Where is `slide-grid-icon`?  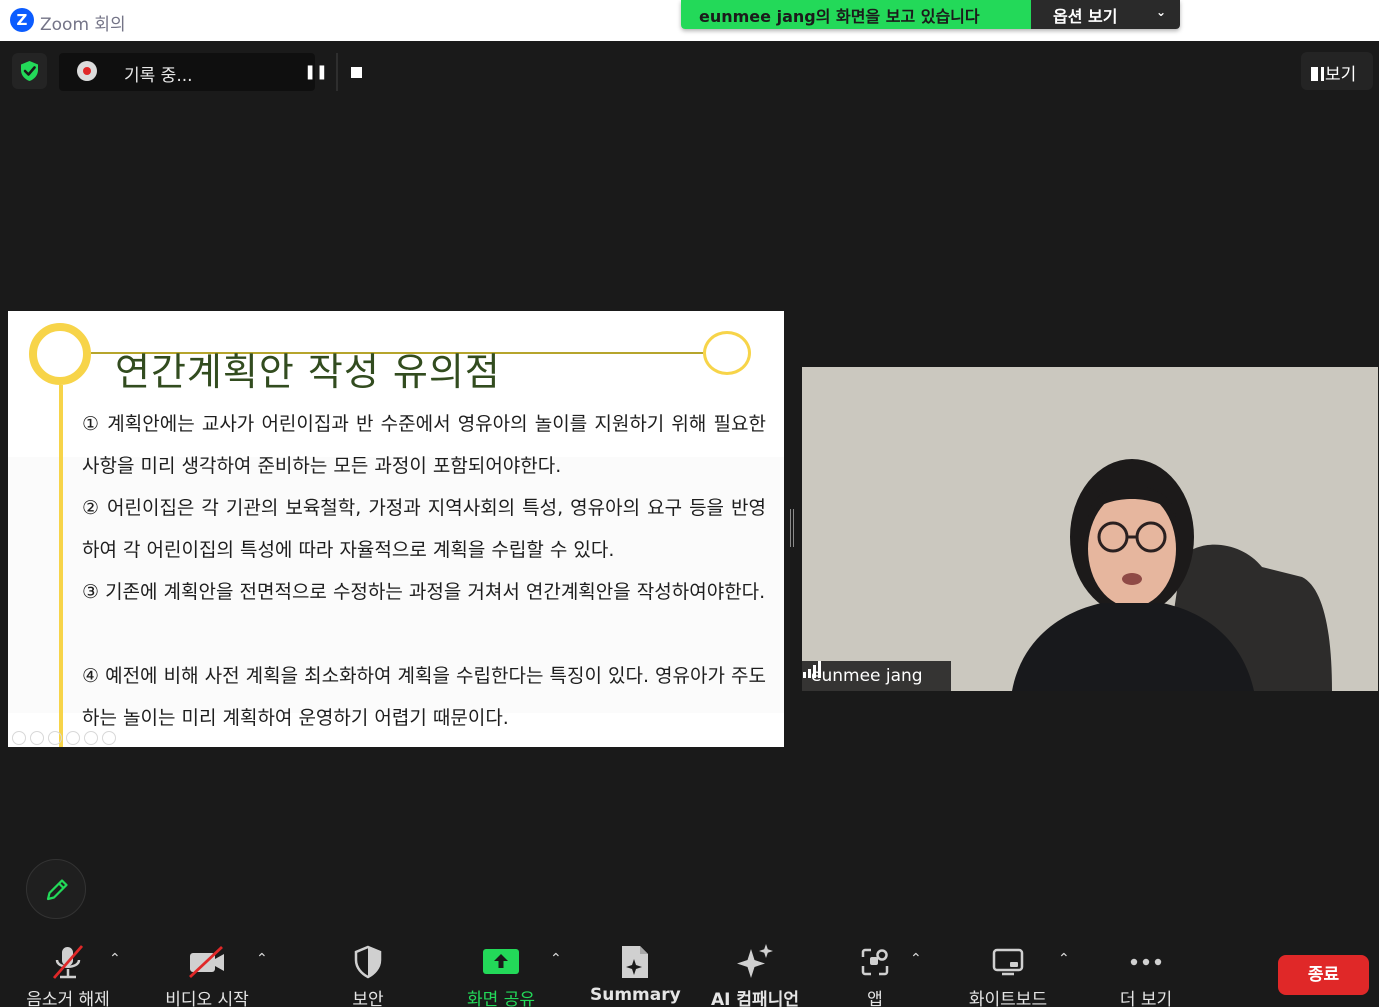
slide-grid-icon is located at coordinates (73, 738).